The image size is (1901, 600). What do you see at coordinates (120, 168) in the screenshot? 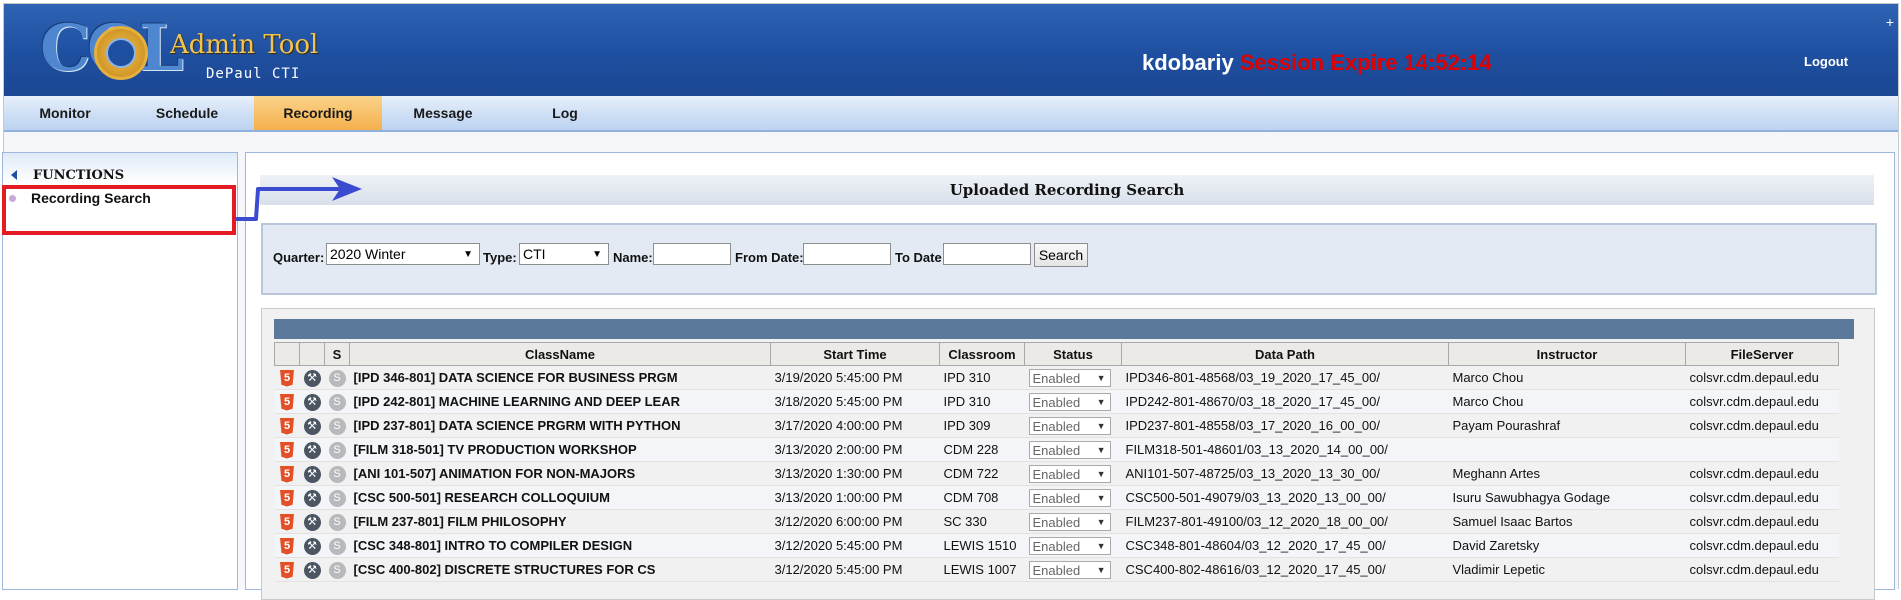
I see `functions-header: FUNCTIONS` at bounding box center [120, 168].